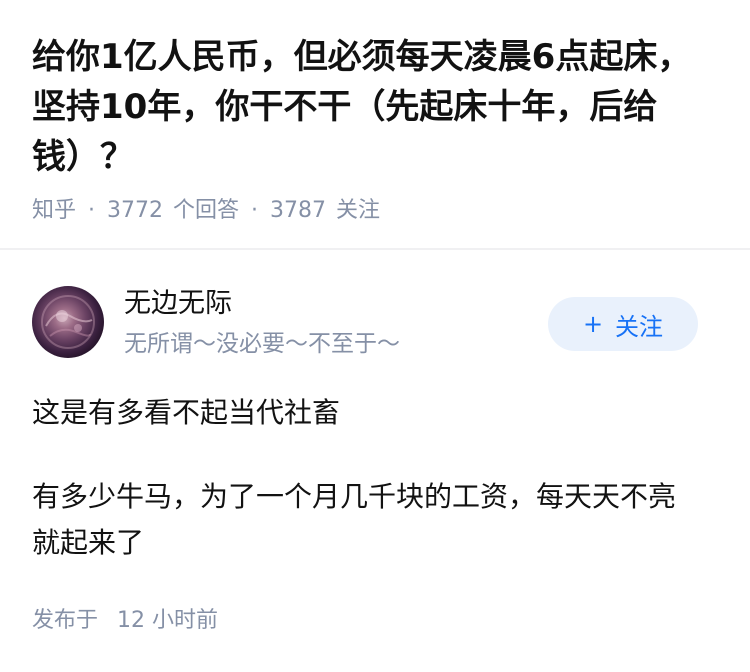 This screenshot has width=750, height=672. What do you see at coordinates (639, 326) in the screenshot?
I see `follow-button-label: 关注` at bounding box center [639, 326].